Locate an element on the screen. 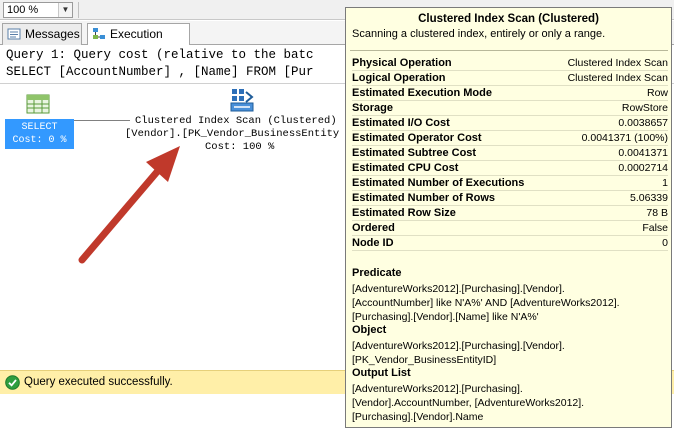  output-list-line: [Purchasing].[Vendor].Name is located at coordinates (418, 417).